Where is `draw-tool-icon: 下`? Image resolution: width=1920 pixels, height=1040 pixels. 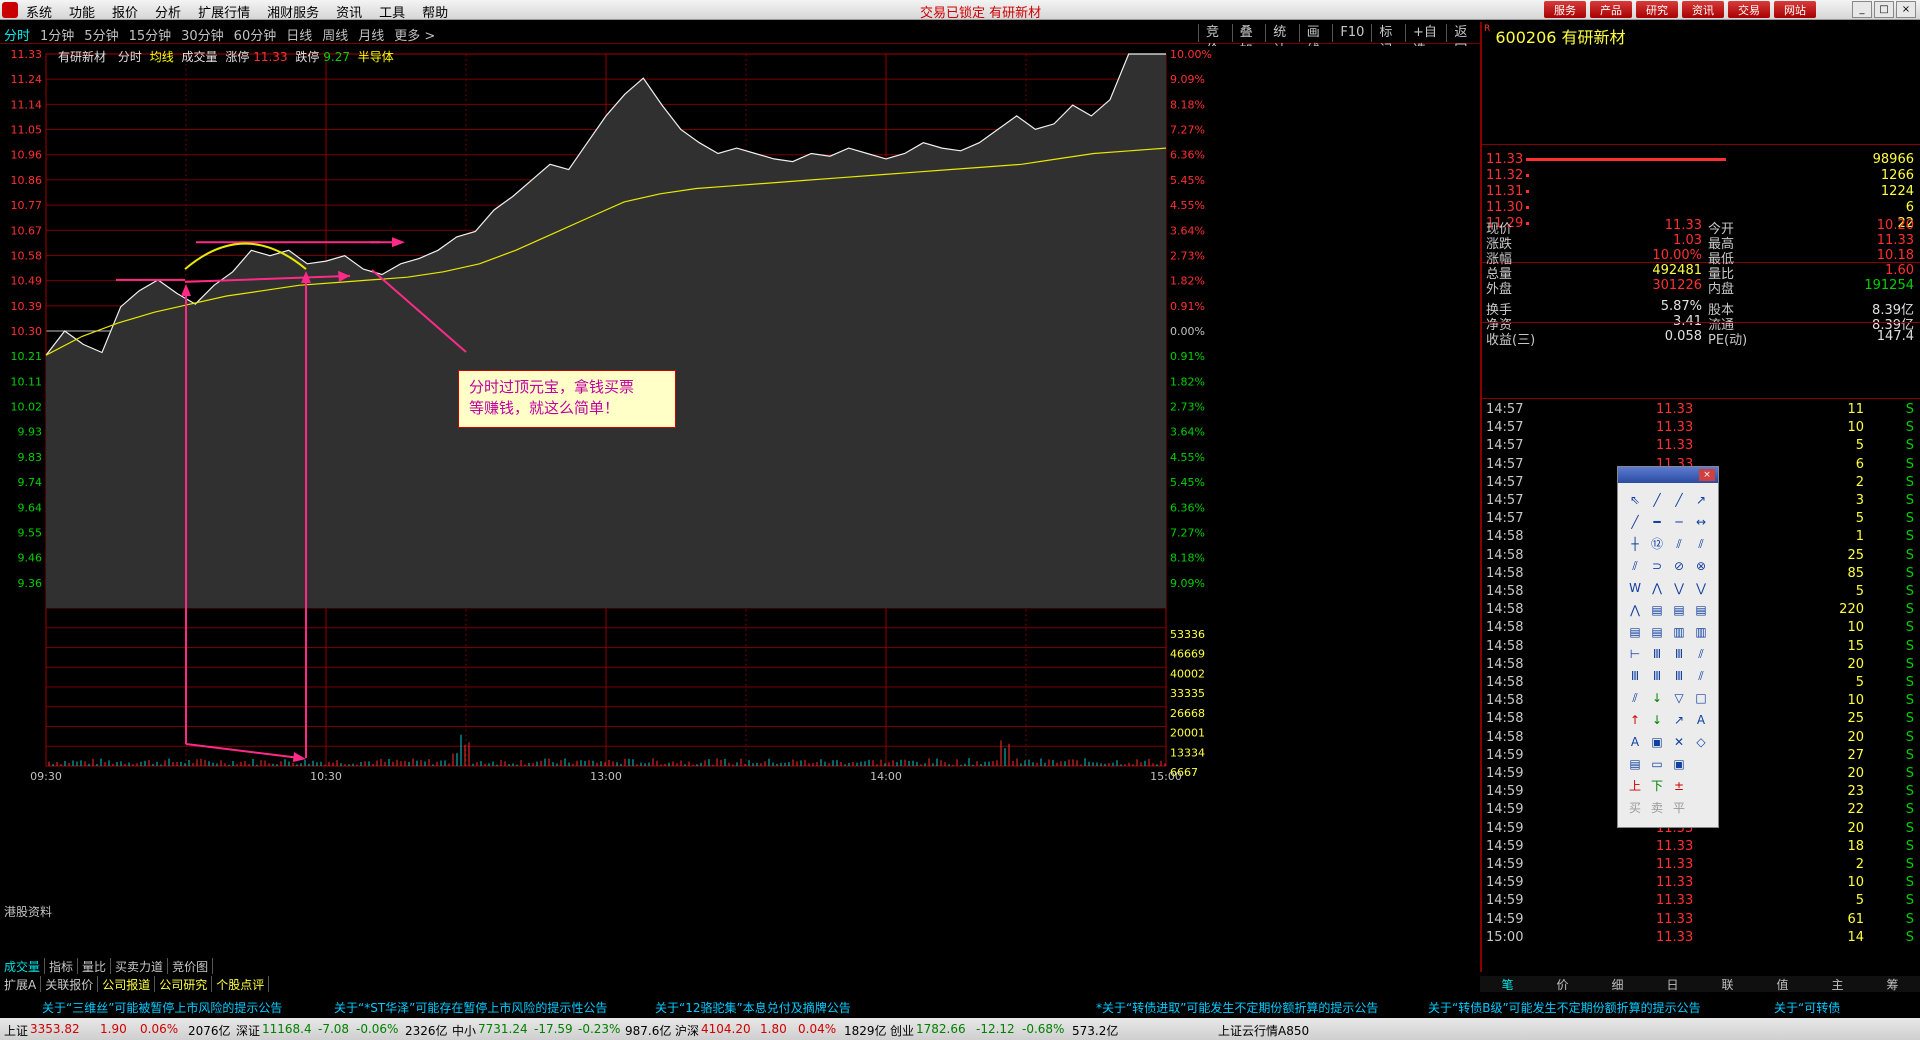 draw-tool-icon: 下 is located at coordinates (1657, 786).